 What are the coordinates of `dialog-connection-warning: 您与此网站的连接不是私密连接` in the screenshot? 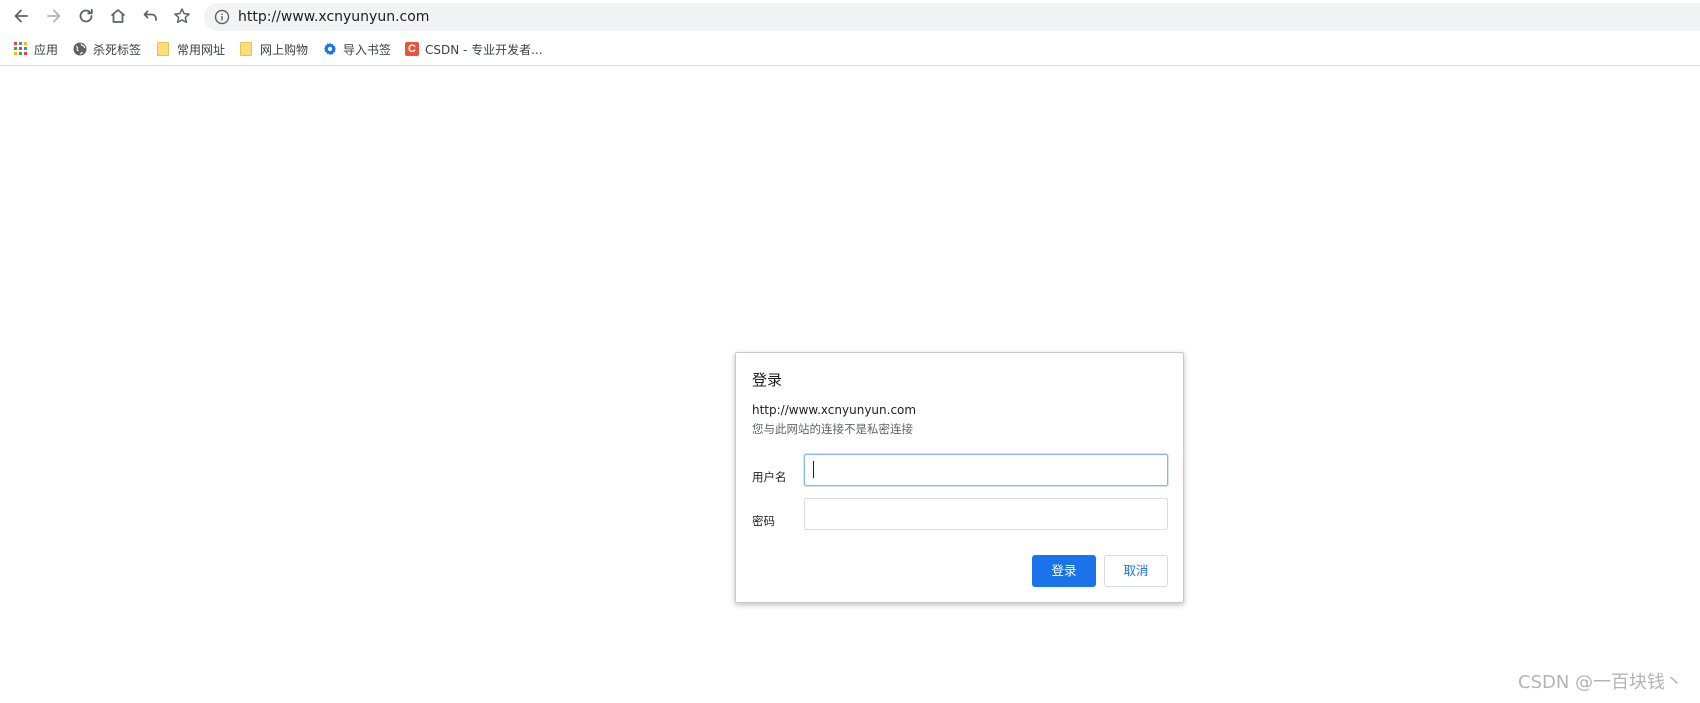 It's located at (832, 429).